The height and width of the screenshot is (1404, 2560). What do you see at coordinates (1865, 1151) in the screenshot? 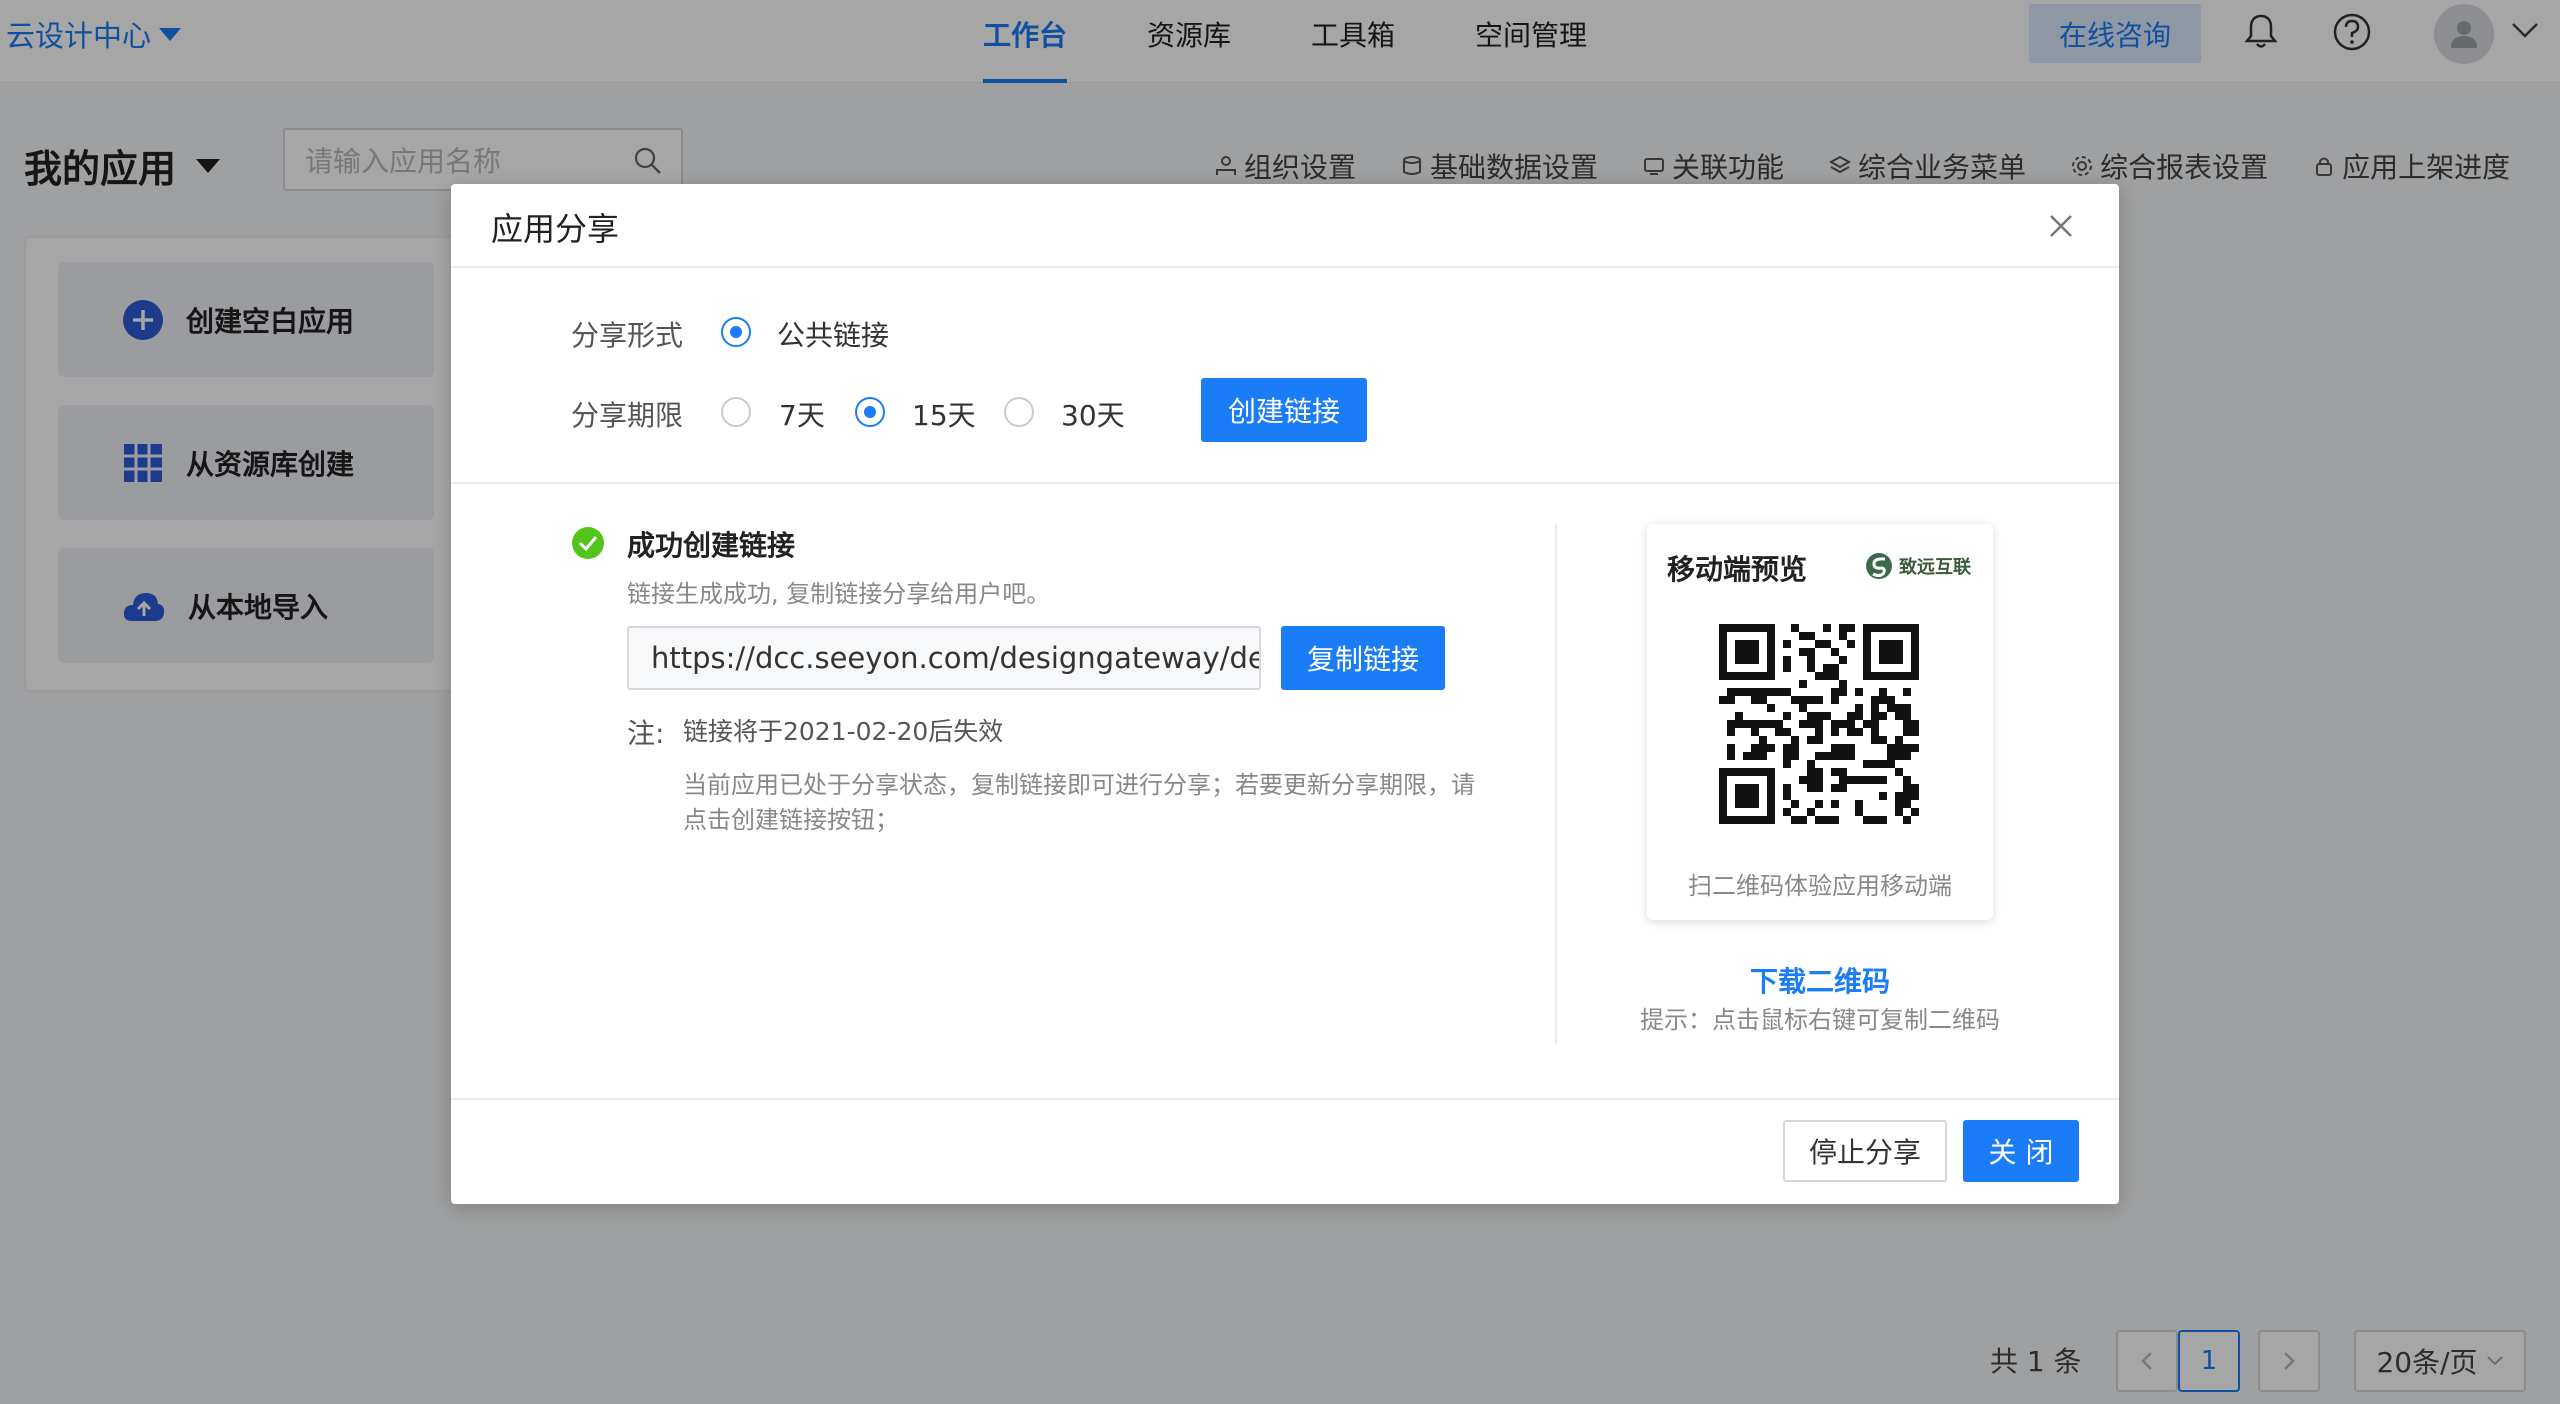
I see `stop-share-button: 停止分享` at bounding box center [1865, 1151].